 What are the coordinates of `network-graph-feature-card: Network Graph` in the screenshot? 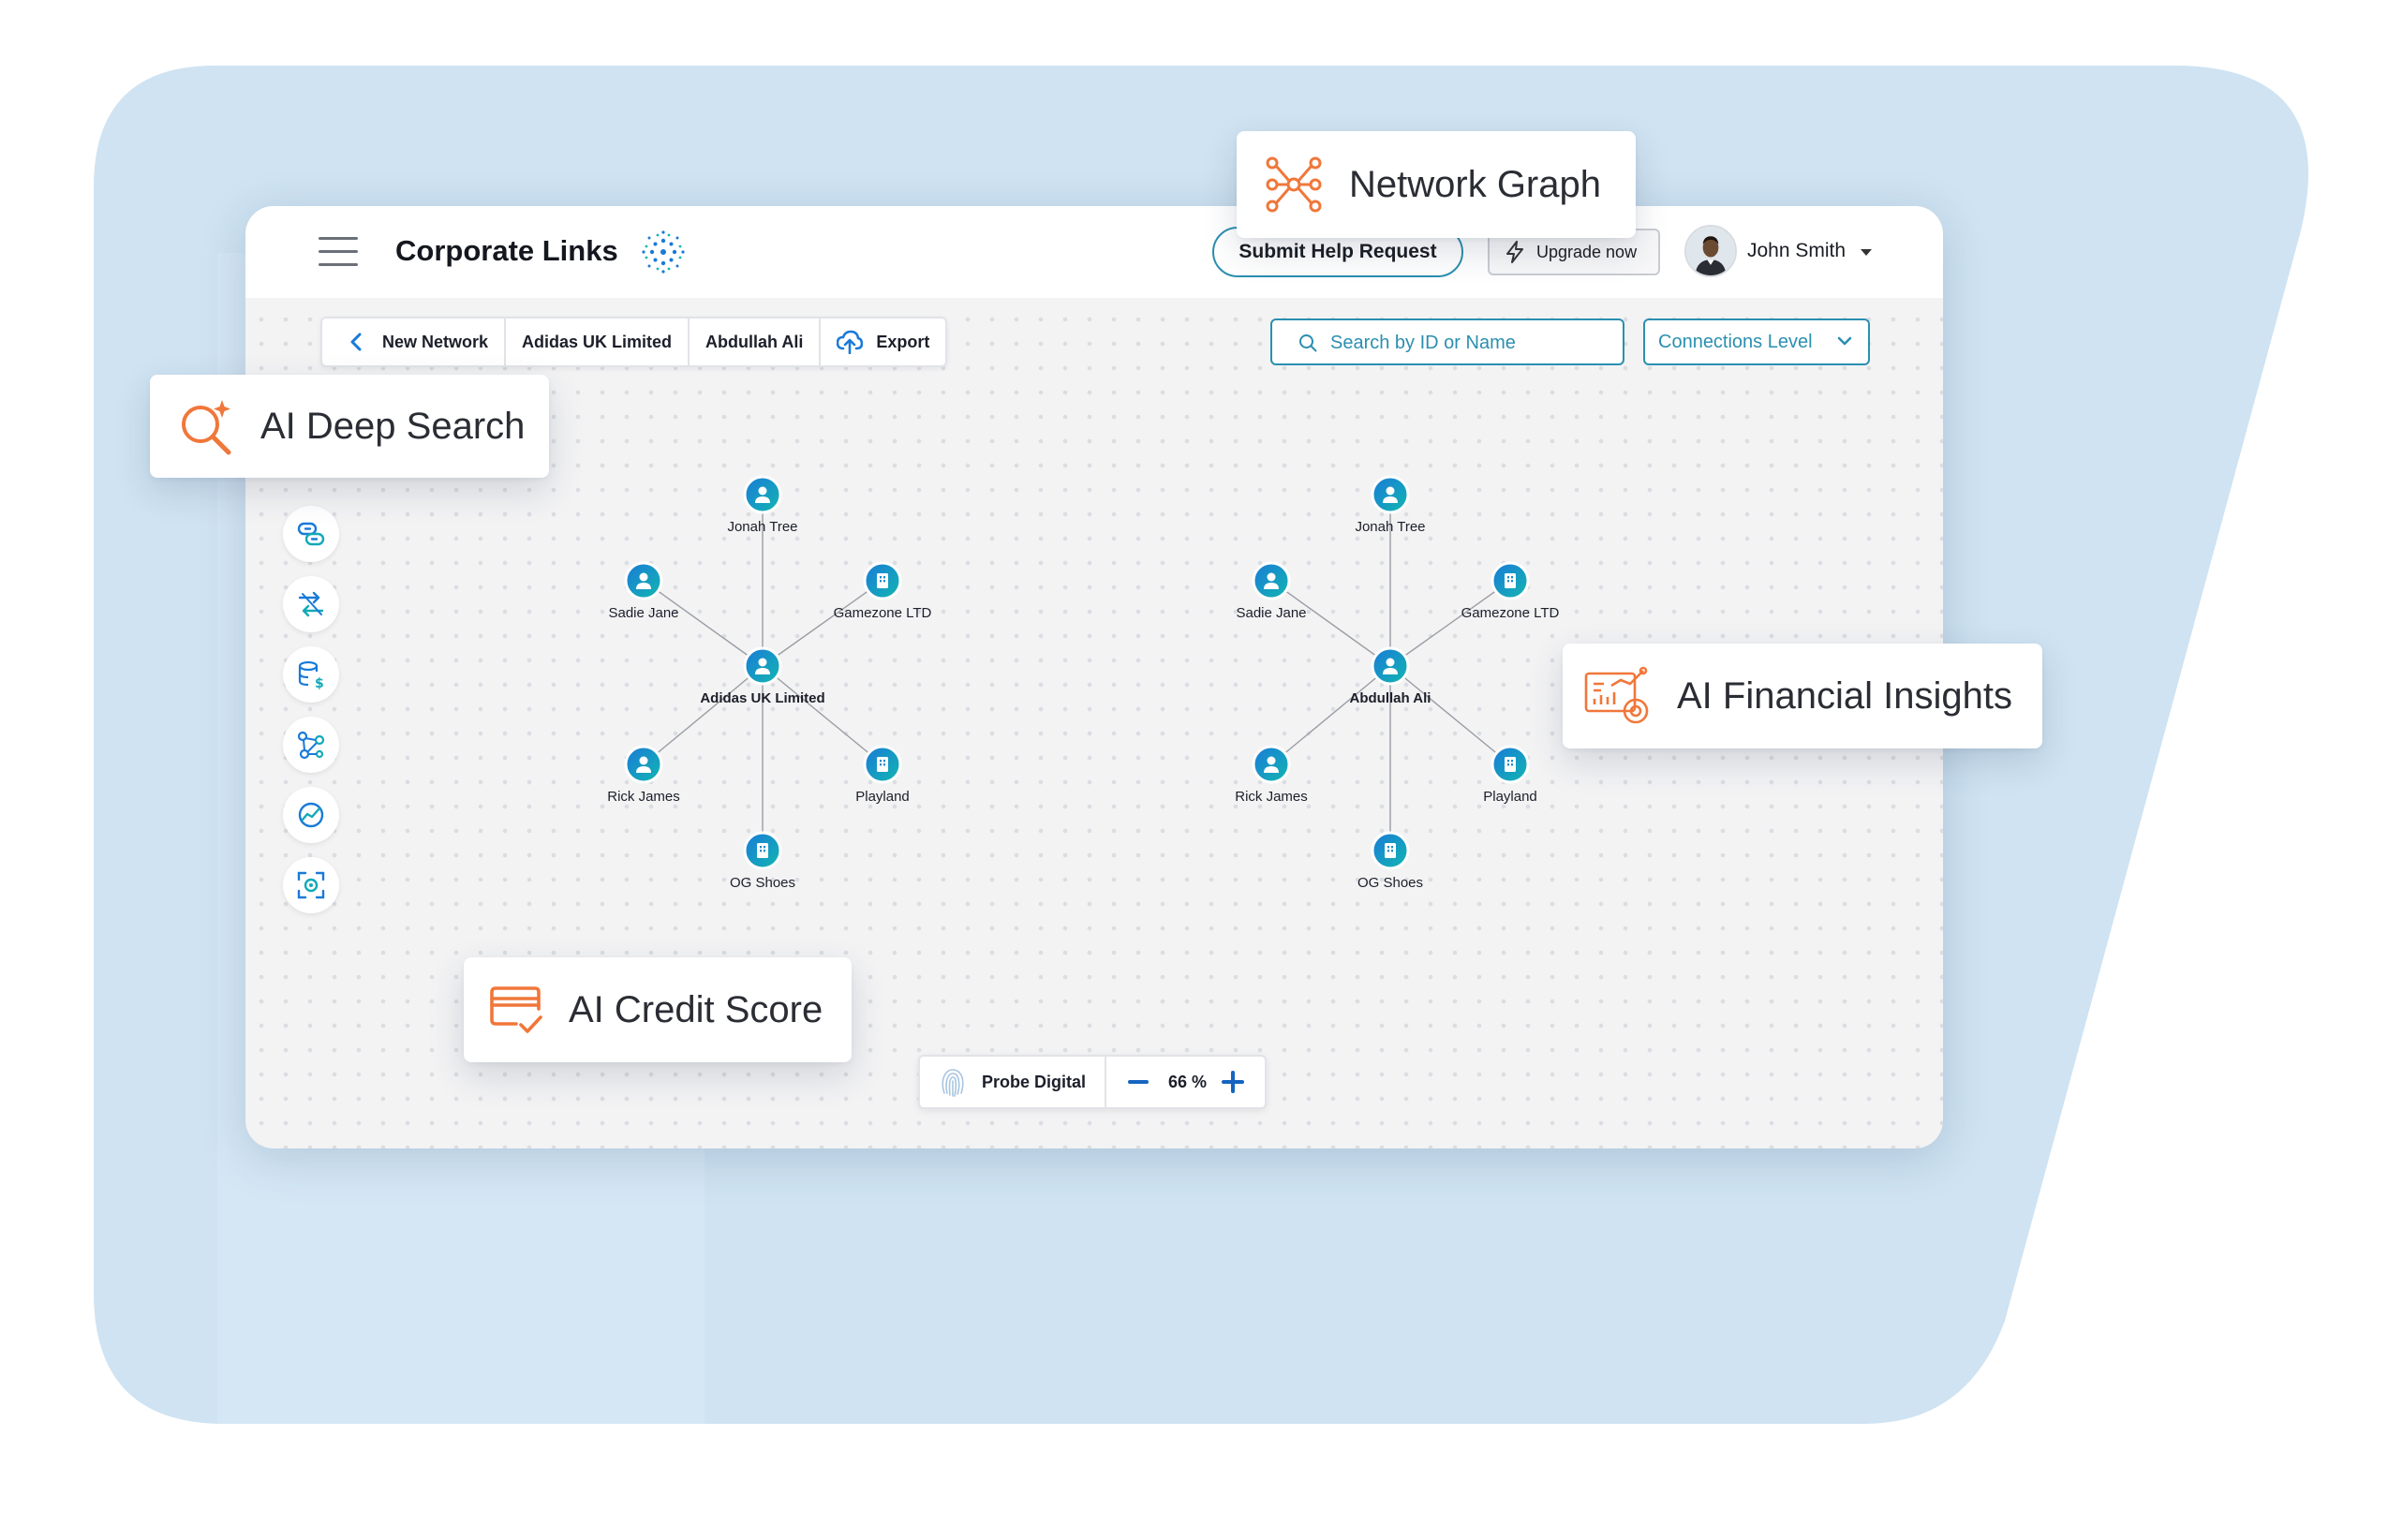 It's located at (1436, 184).